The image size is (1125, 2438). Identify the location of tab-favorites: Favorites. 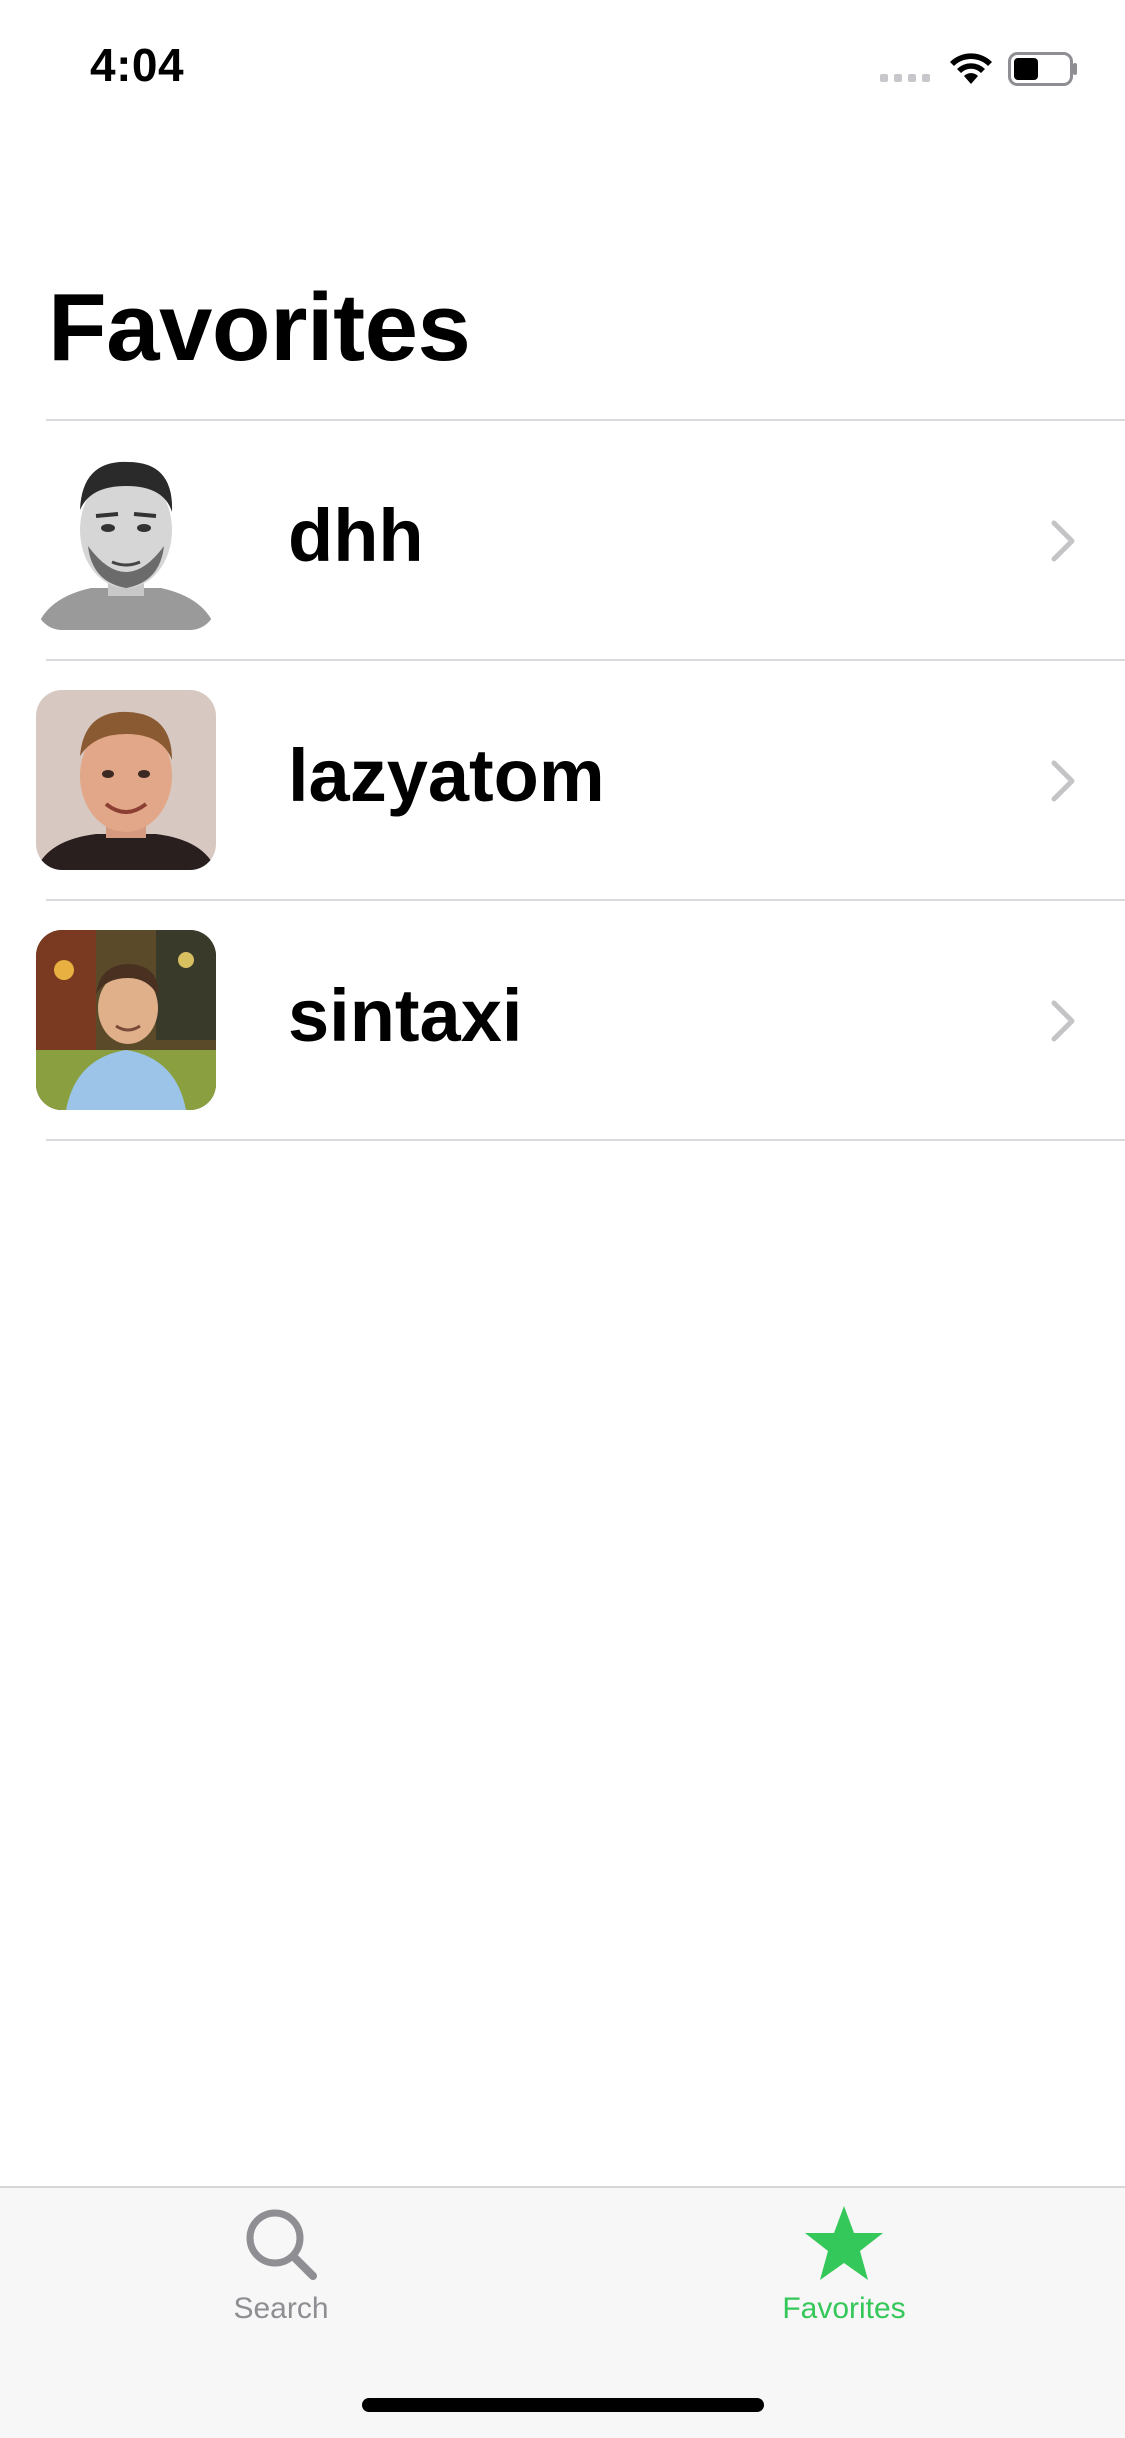
(844, 2264).